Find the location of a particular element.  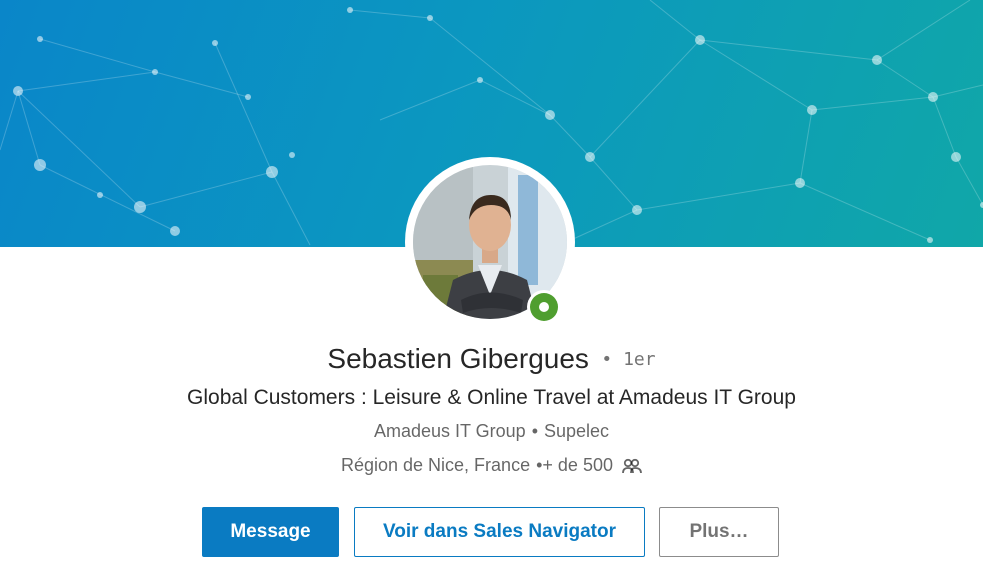

profile-affiliations: Amadeus IT Group • Supelec is located at coordinates (491, 431).